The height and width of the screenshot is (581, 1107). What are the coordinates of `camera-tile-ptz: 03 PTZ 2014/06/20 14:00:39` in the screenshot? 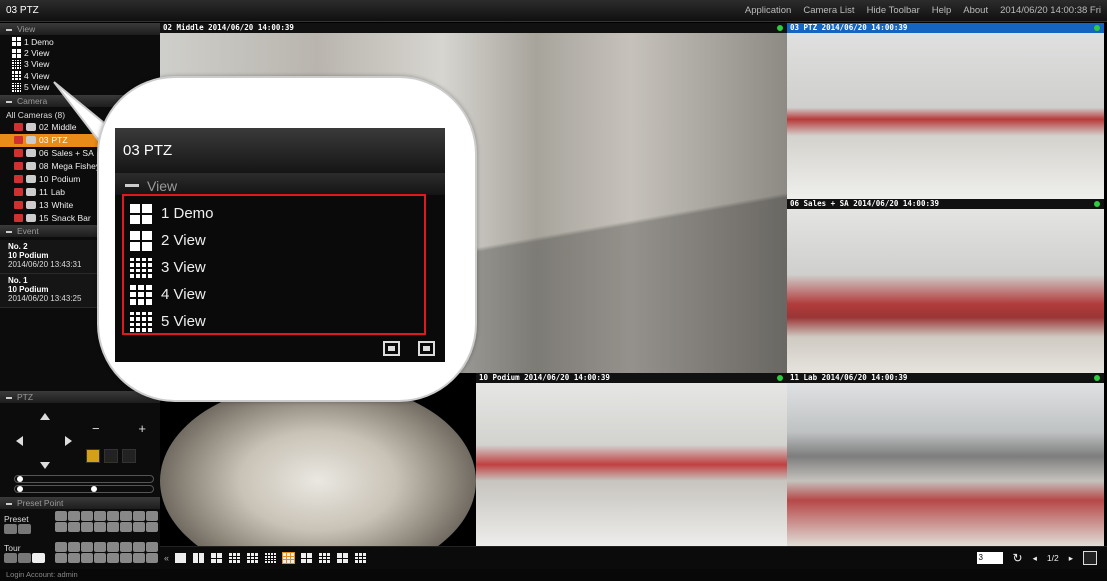 It's located at (945, 111).